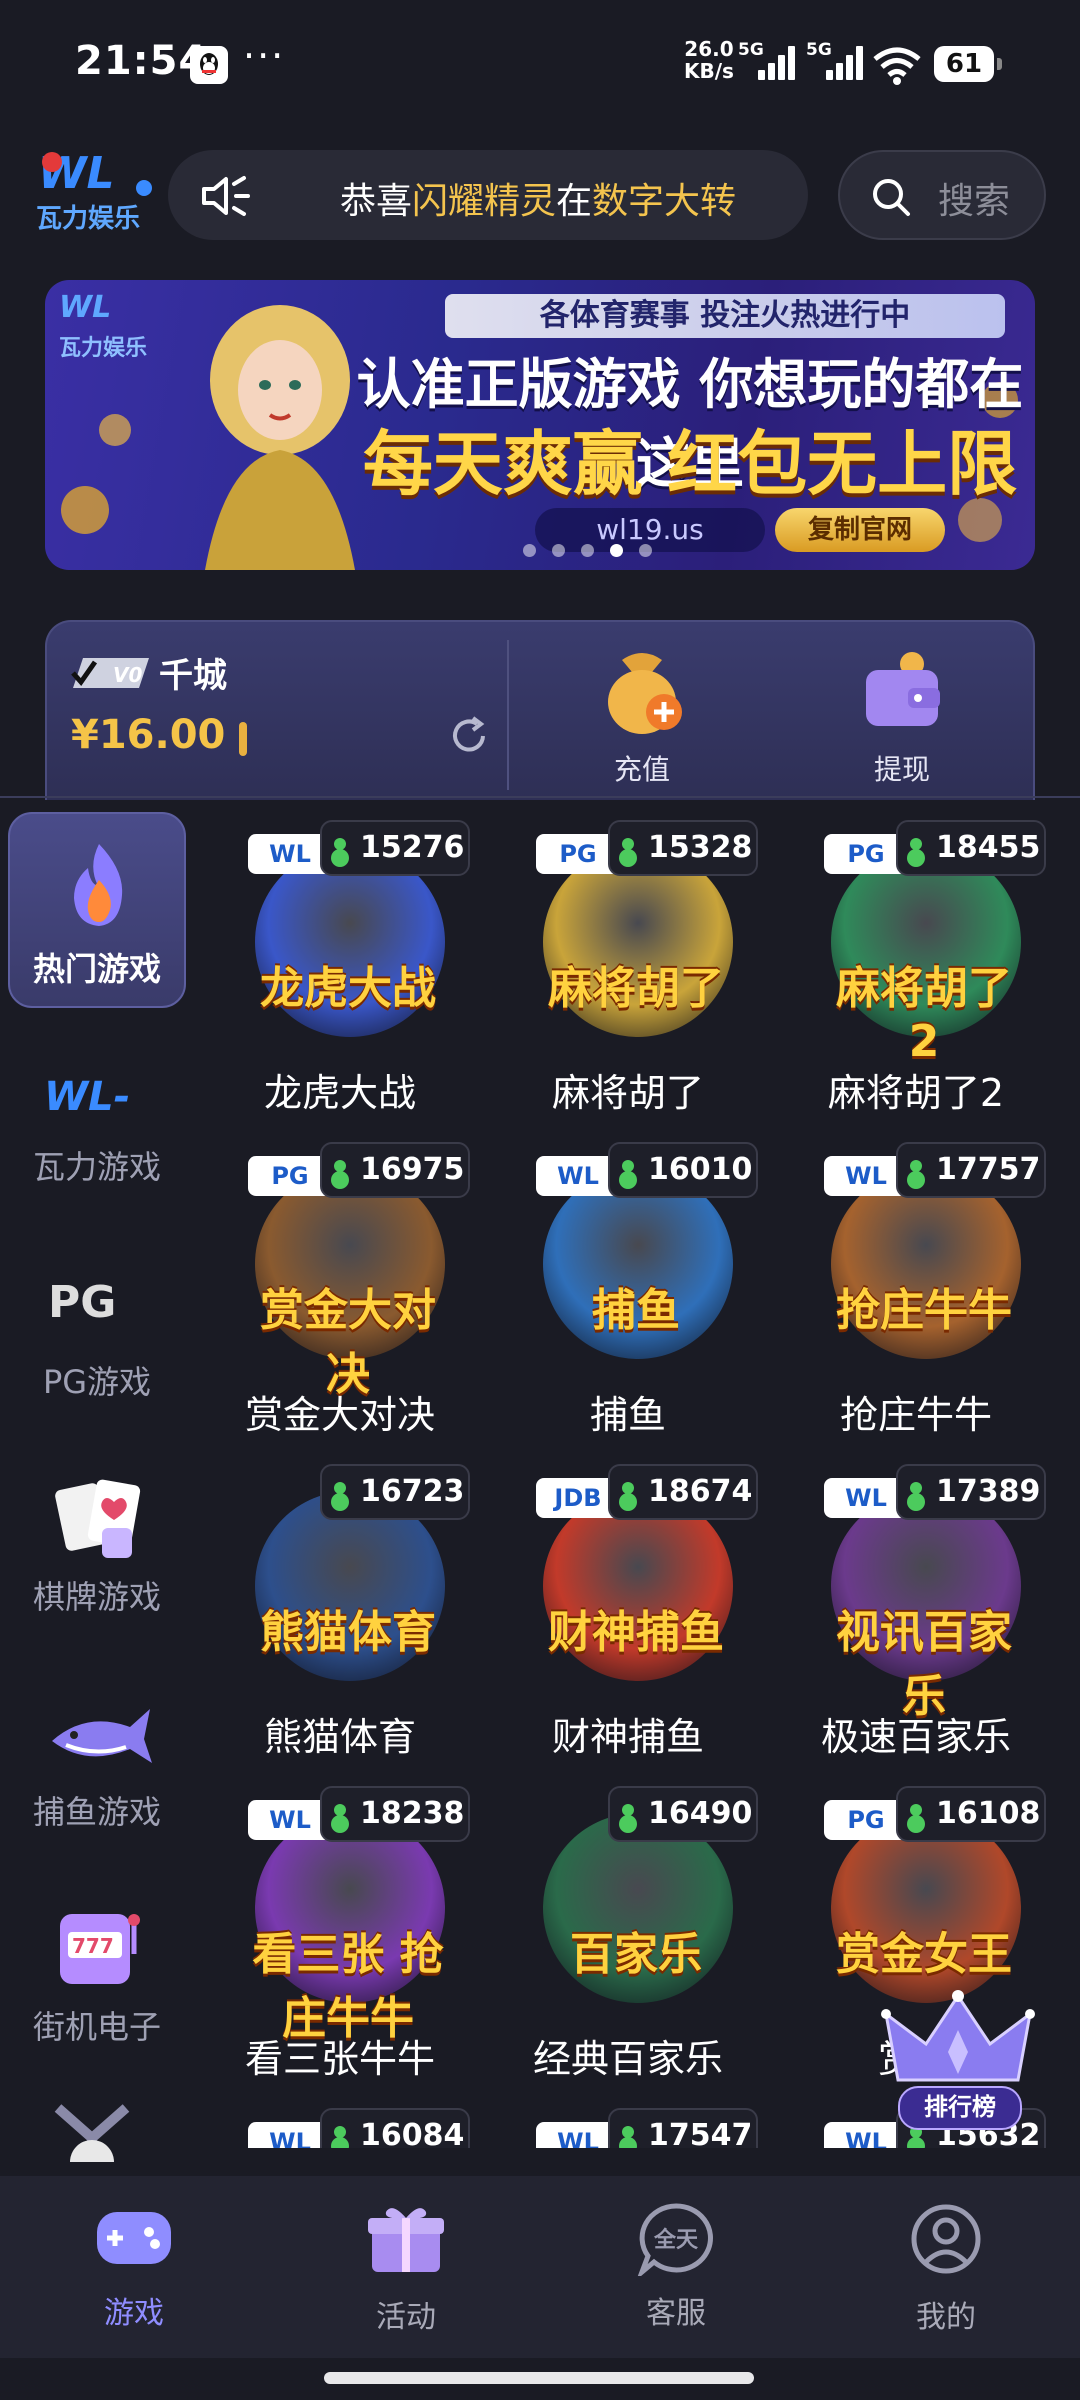 The height and width of the screenshot is (2400, 1080). I want to click on sidebar-label: 街机电子, so click(96, 2027).